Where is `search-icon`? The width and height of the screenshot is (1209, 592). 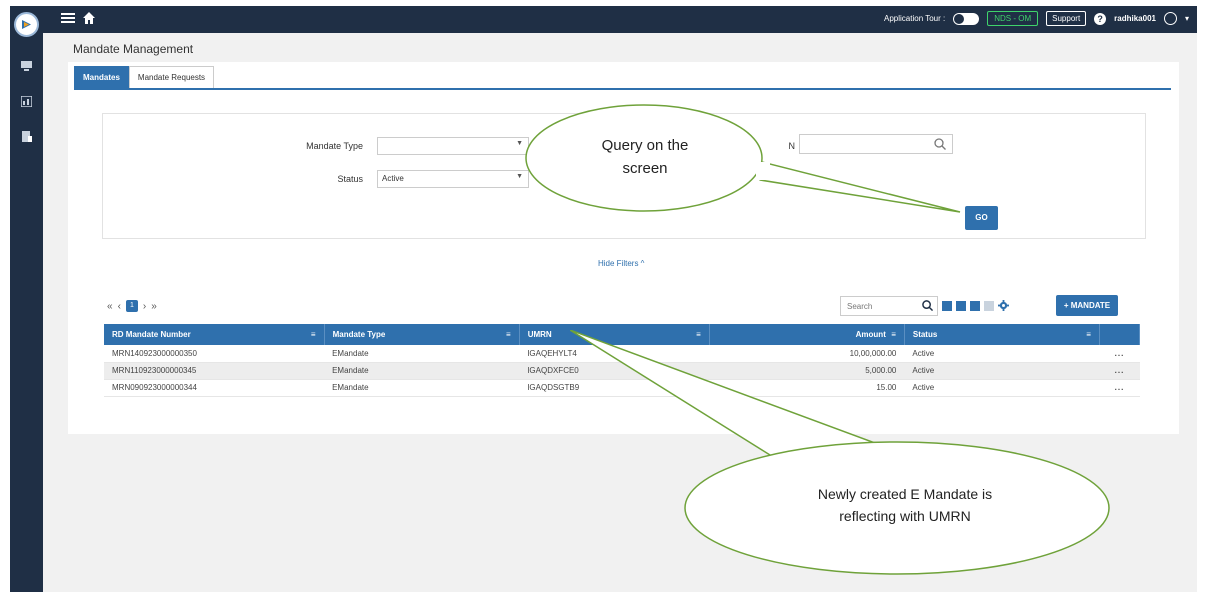
search-icon is located at coordinates (927, 305).